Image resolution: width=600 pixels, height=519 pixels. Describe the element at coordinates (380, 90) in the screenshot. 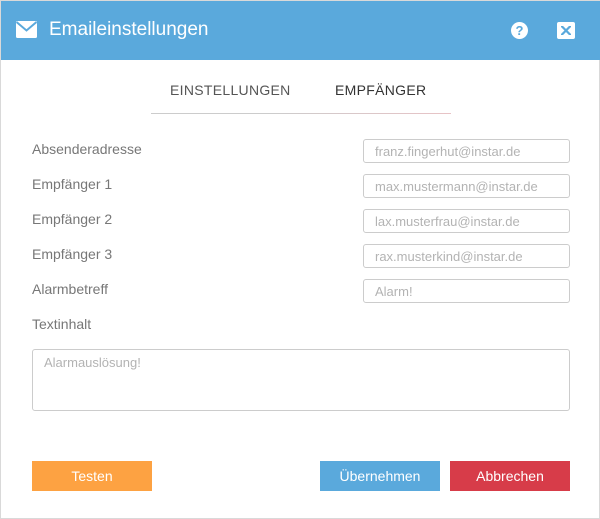

I see `tab-recipients: EMPFÄNGER` at that location.